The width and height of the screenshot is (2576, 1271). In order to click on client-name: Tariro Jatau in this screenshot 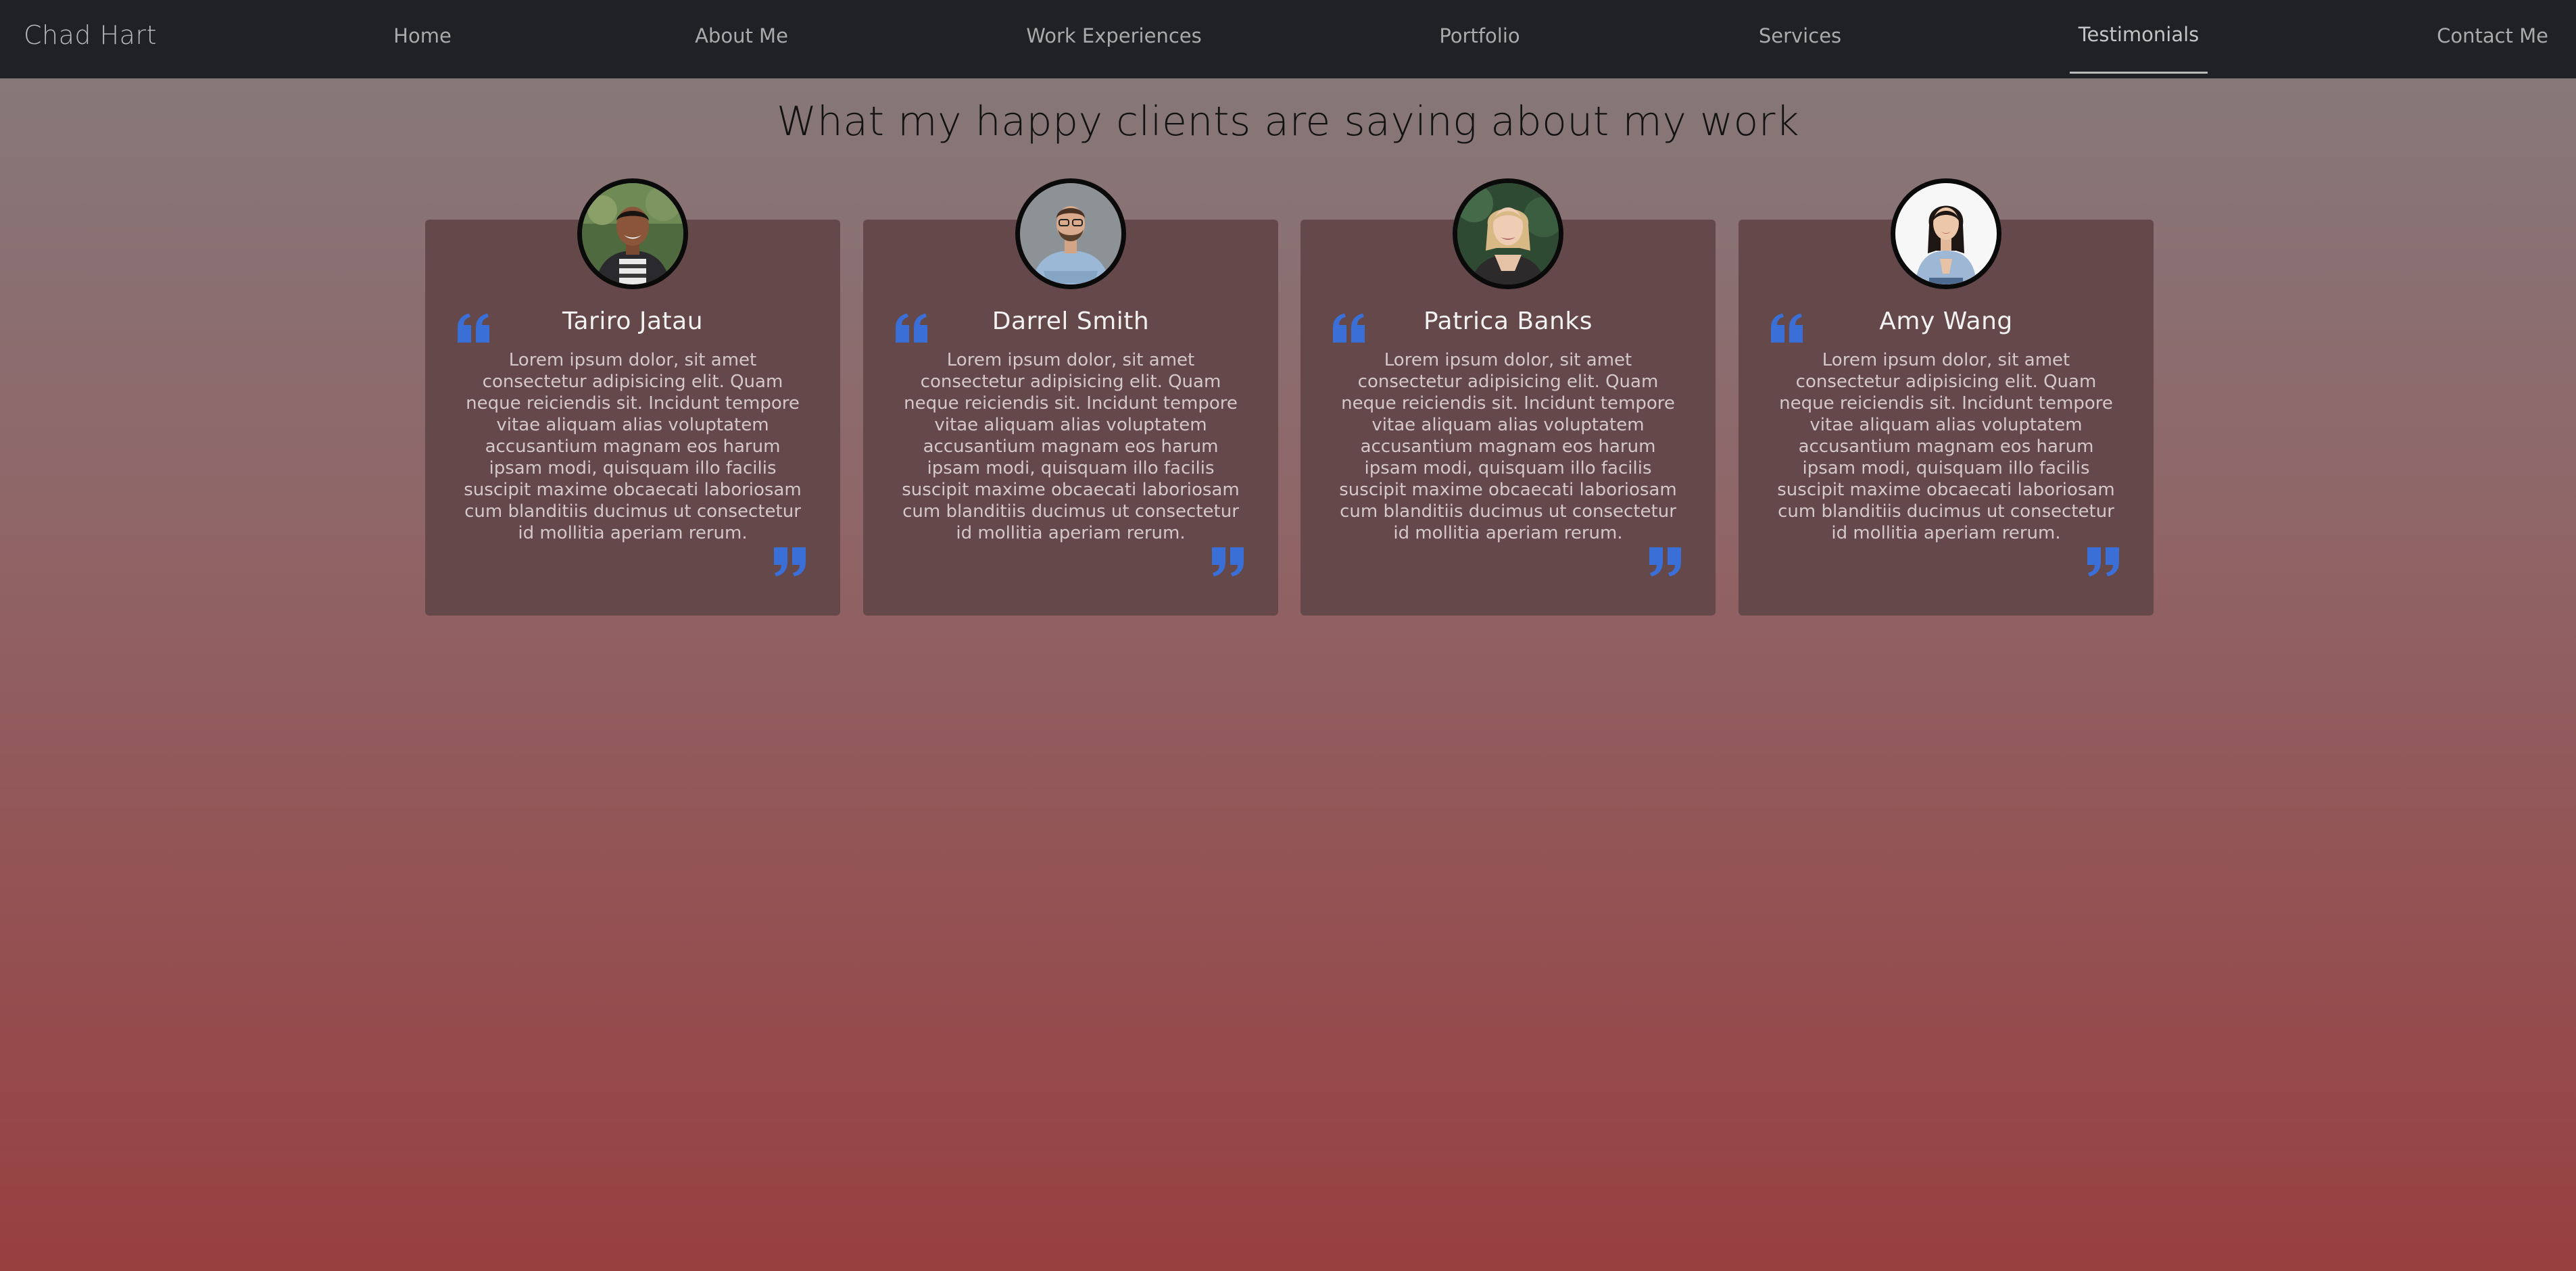, I will do `click(633, 321)`.